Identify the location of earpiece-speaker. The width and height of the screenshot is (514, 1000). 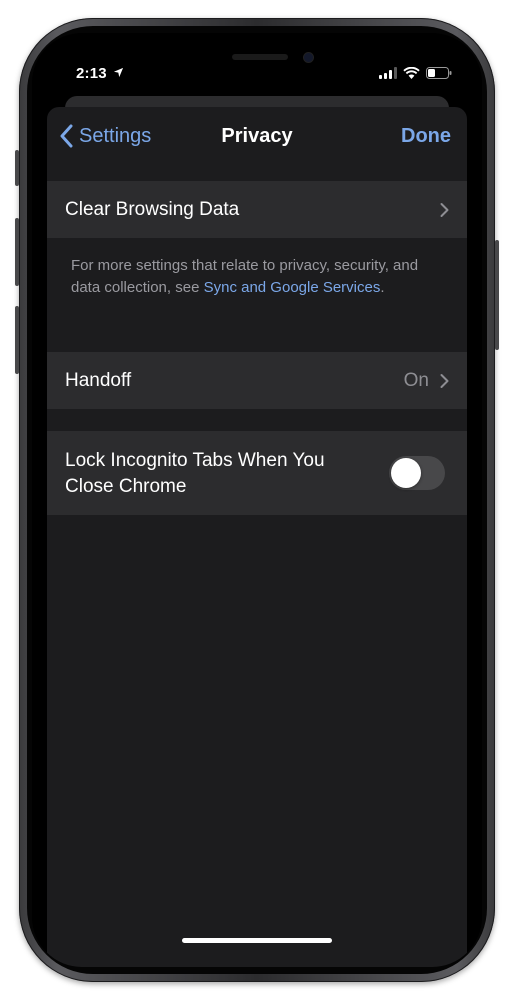
(260, 57).